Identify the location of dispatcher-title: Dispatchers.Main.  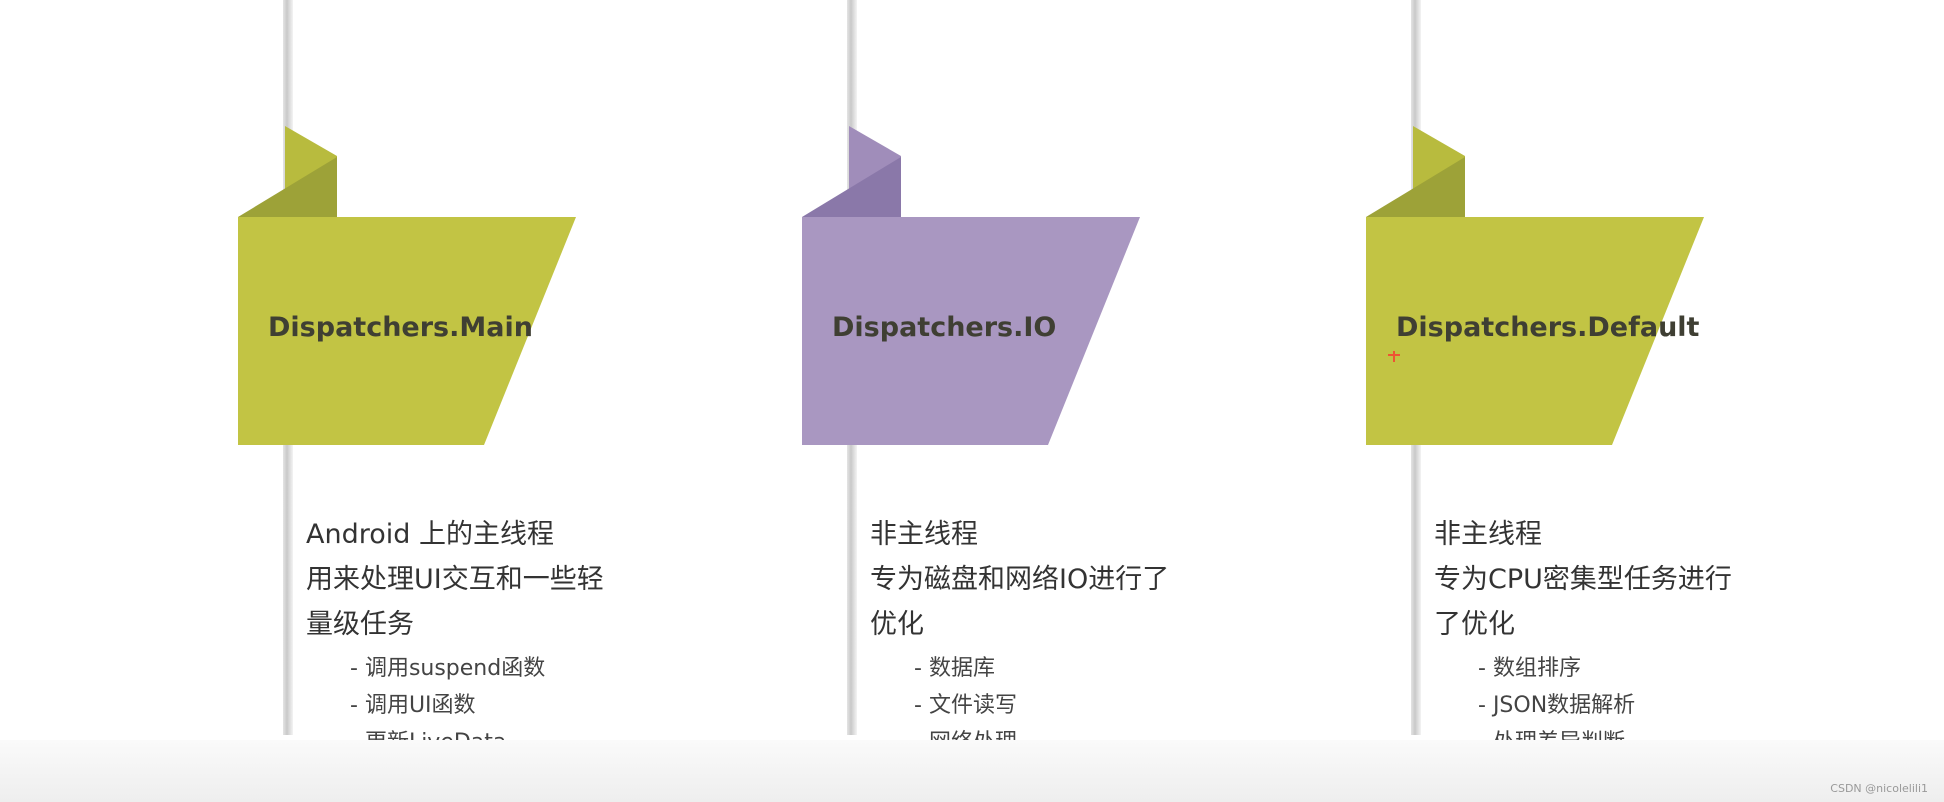
(400, 327).